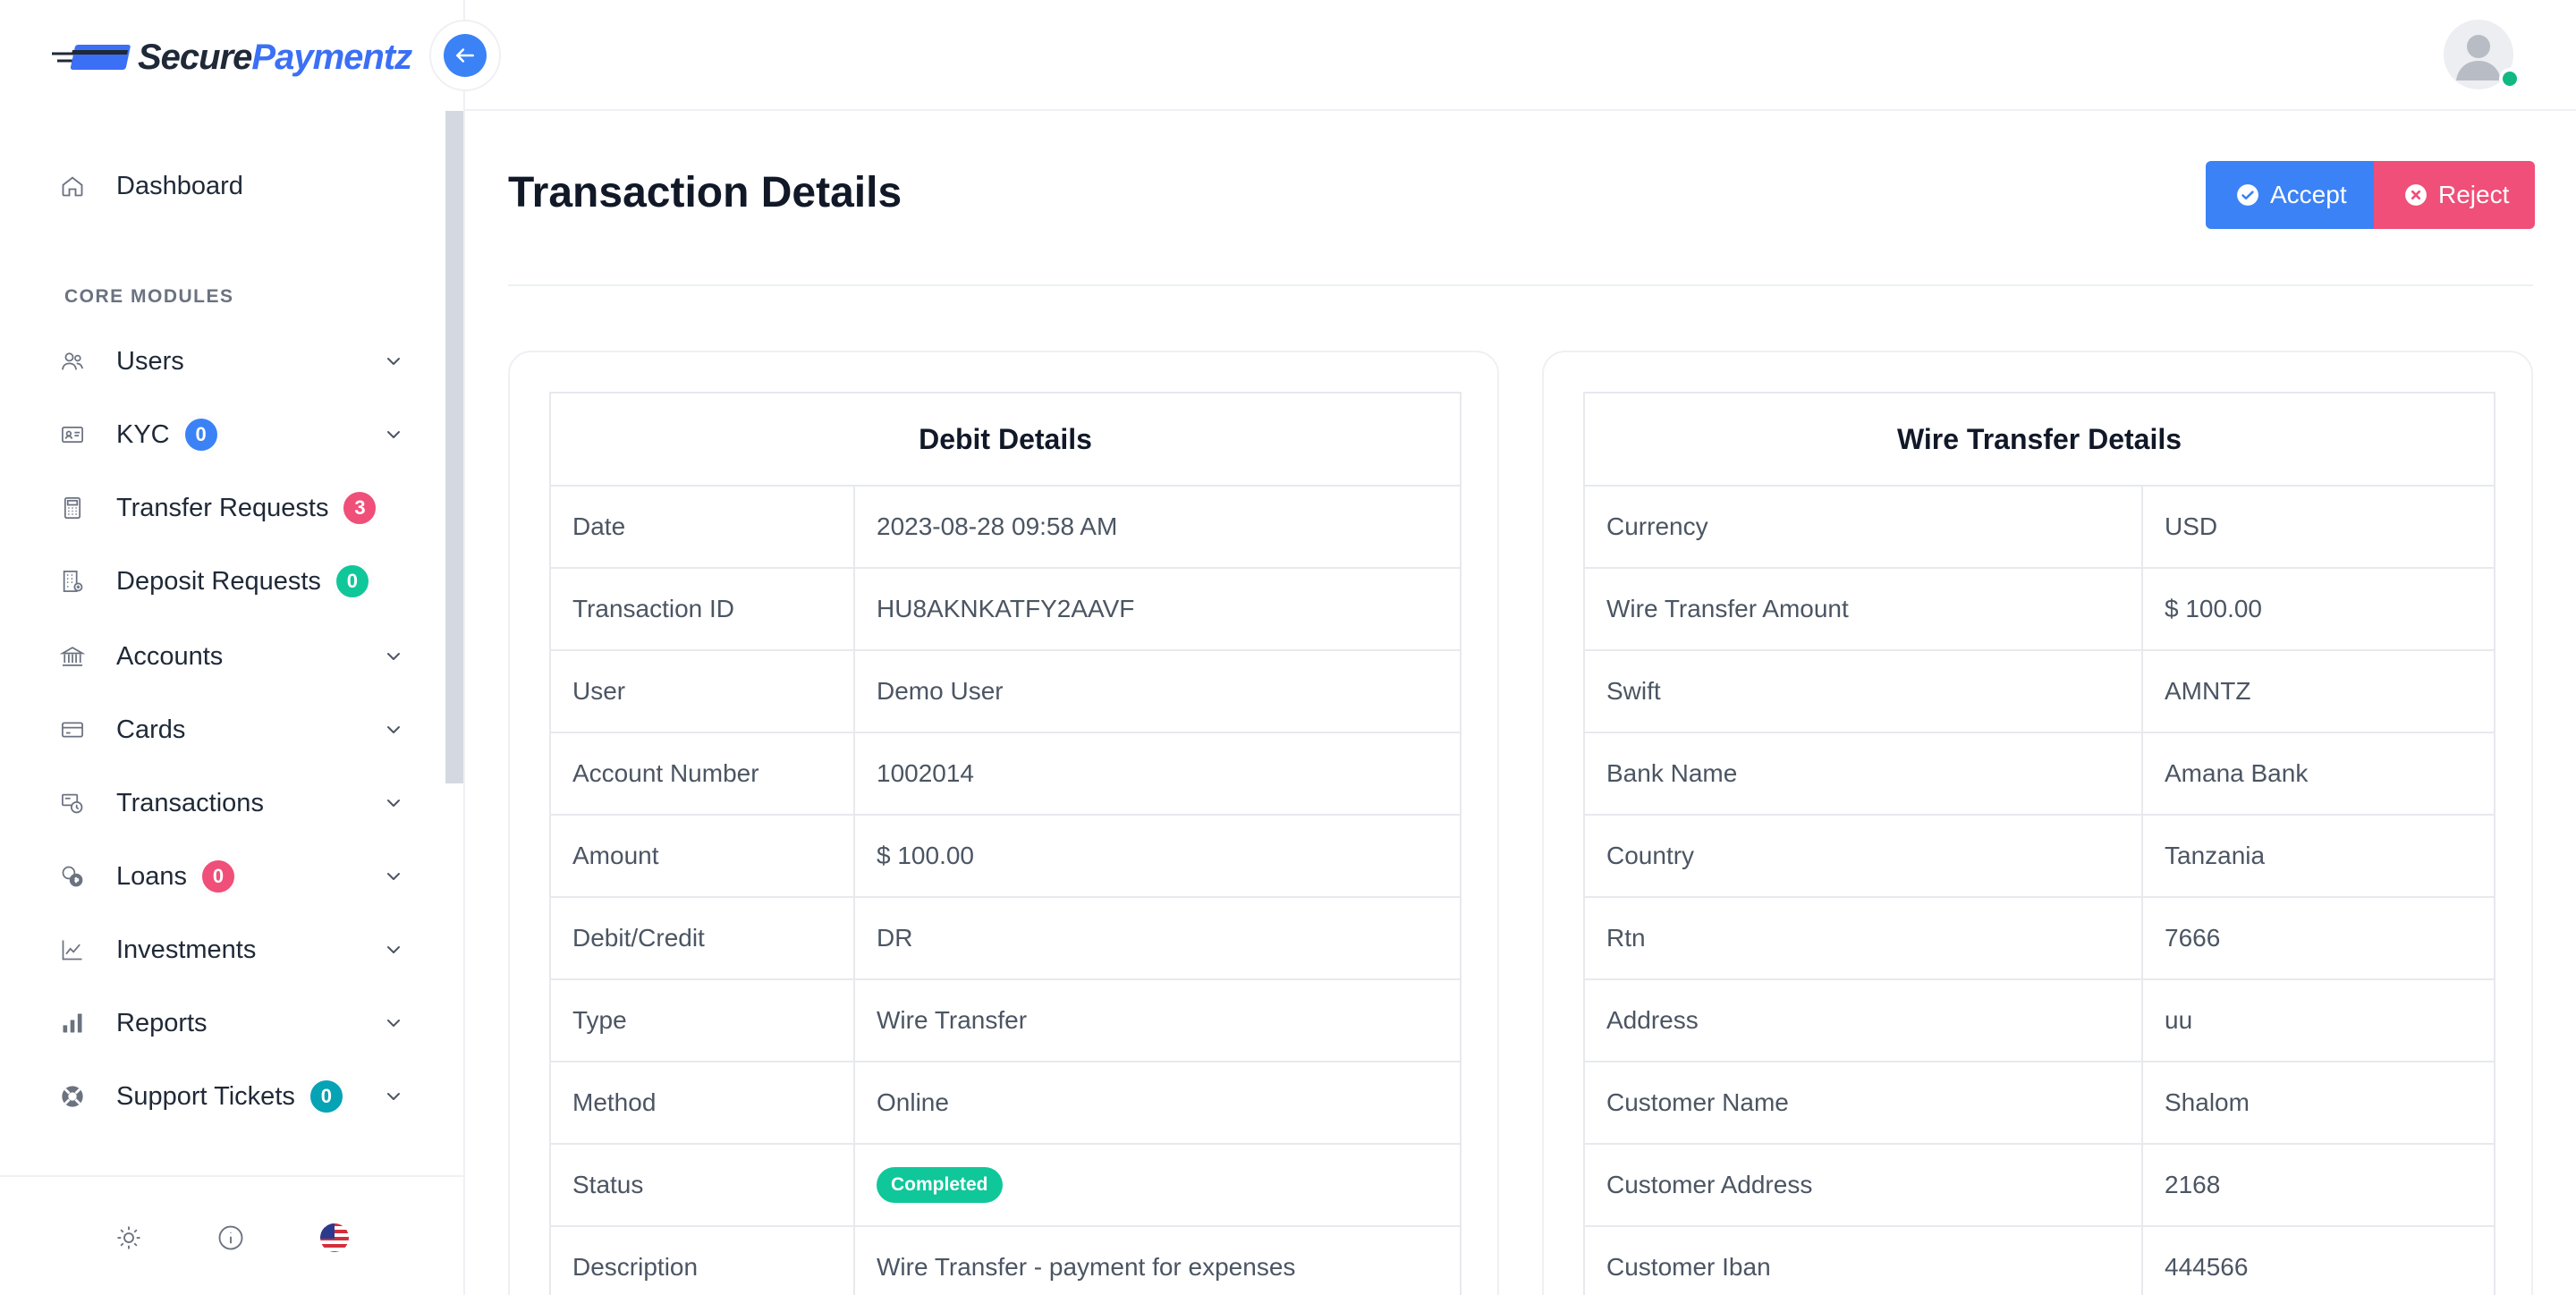  I want to click on table-row: Address uu, so click(2039, 1020).